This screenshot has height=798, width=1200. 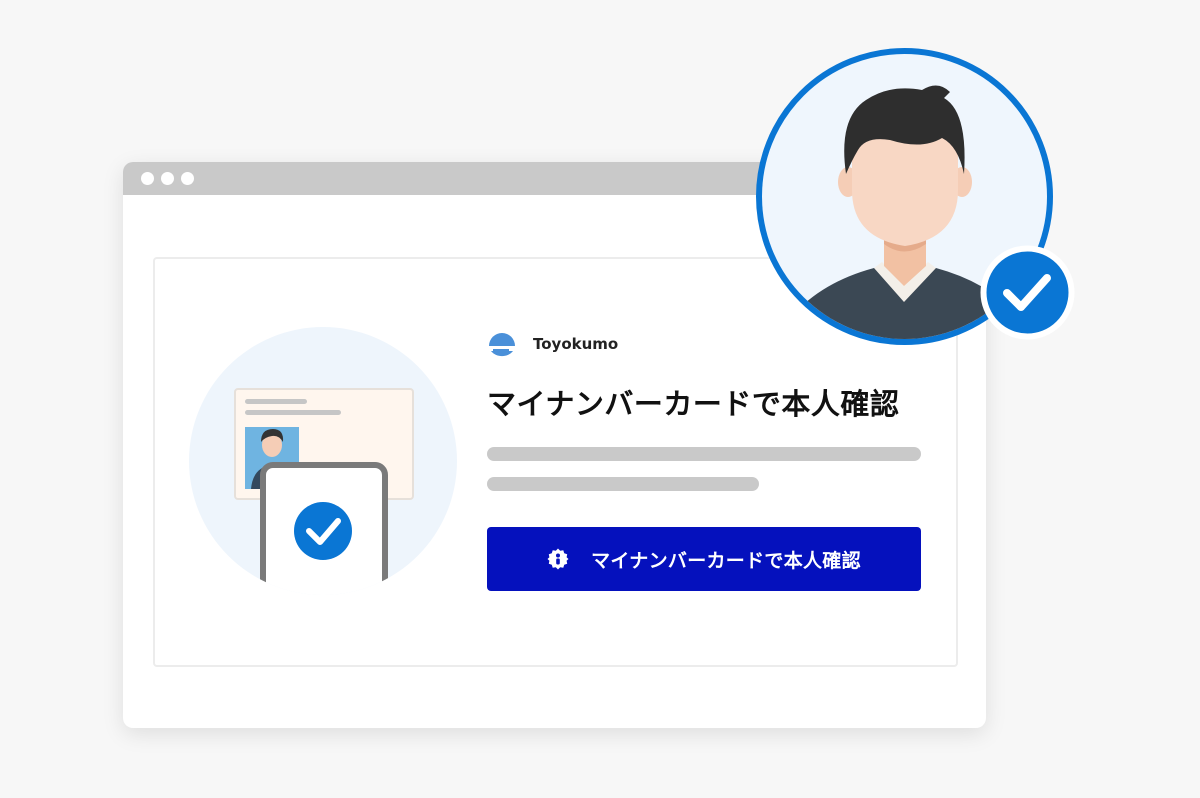 What do you see at coordinates (1027, 292) in the screenshot?
I see `verified-check-icon` at bounding box center [1027, 292].